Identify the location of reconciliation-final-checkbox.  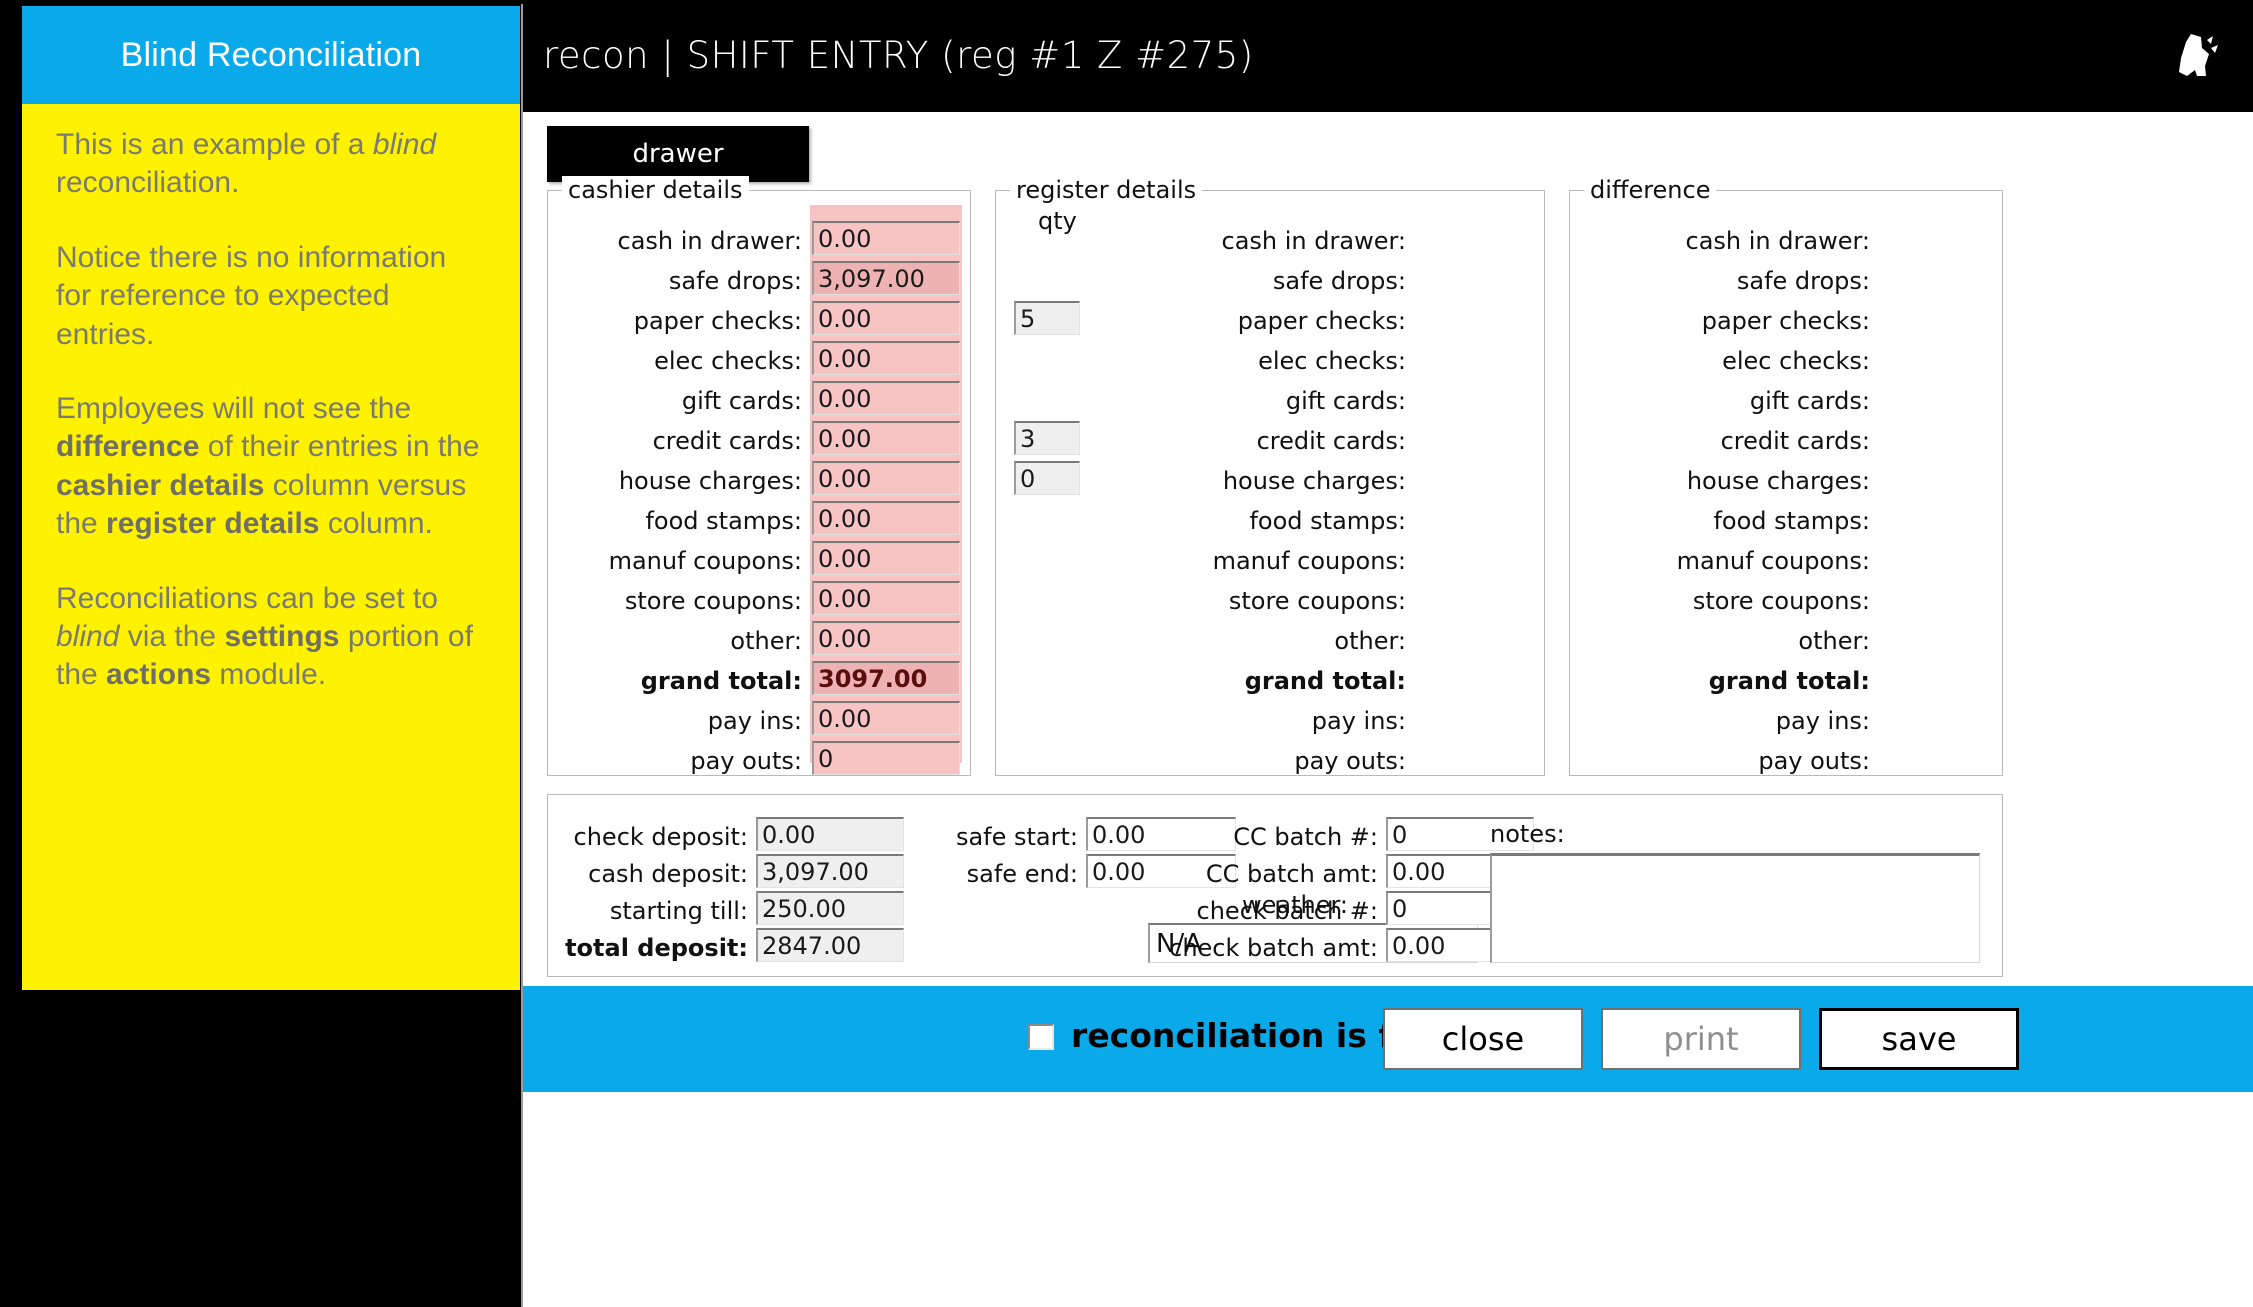
(1041, 1037).